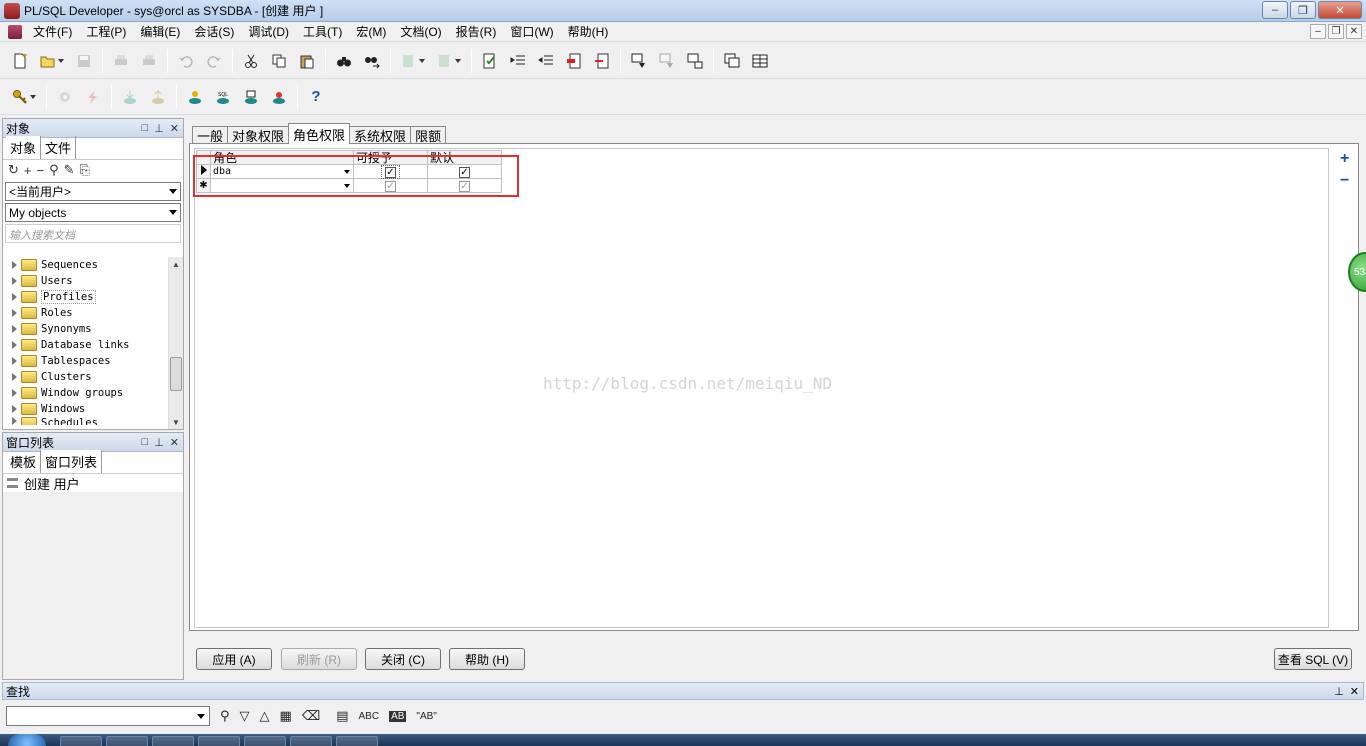 This screenshot has height=746, width=1366. Describe the element at coordinates (279, 61) in the screenshot. I see `copy-button` at that location.